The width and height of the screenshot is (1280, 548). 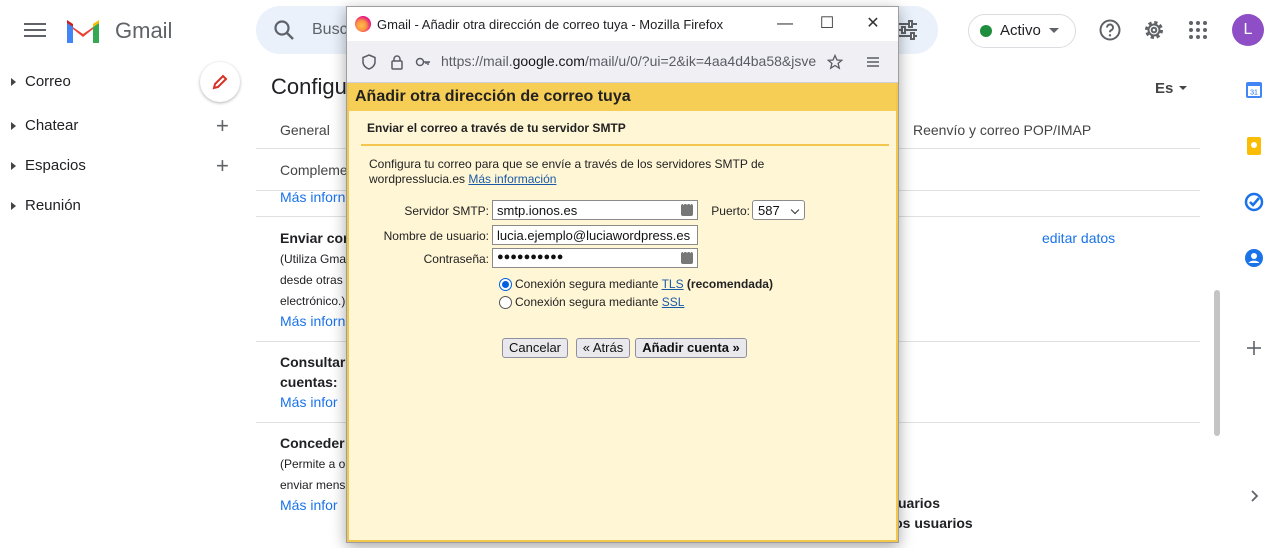 I want to click on tasks-icon, so click(x=1254, y=202).